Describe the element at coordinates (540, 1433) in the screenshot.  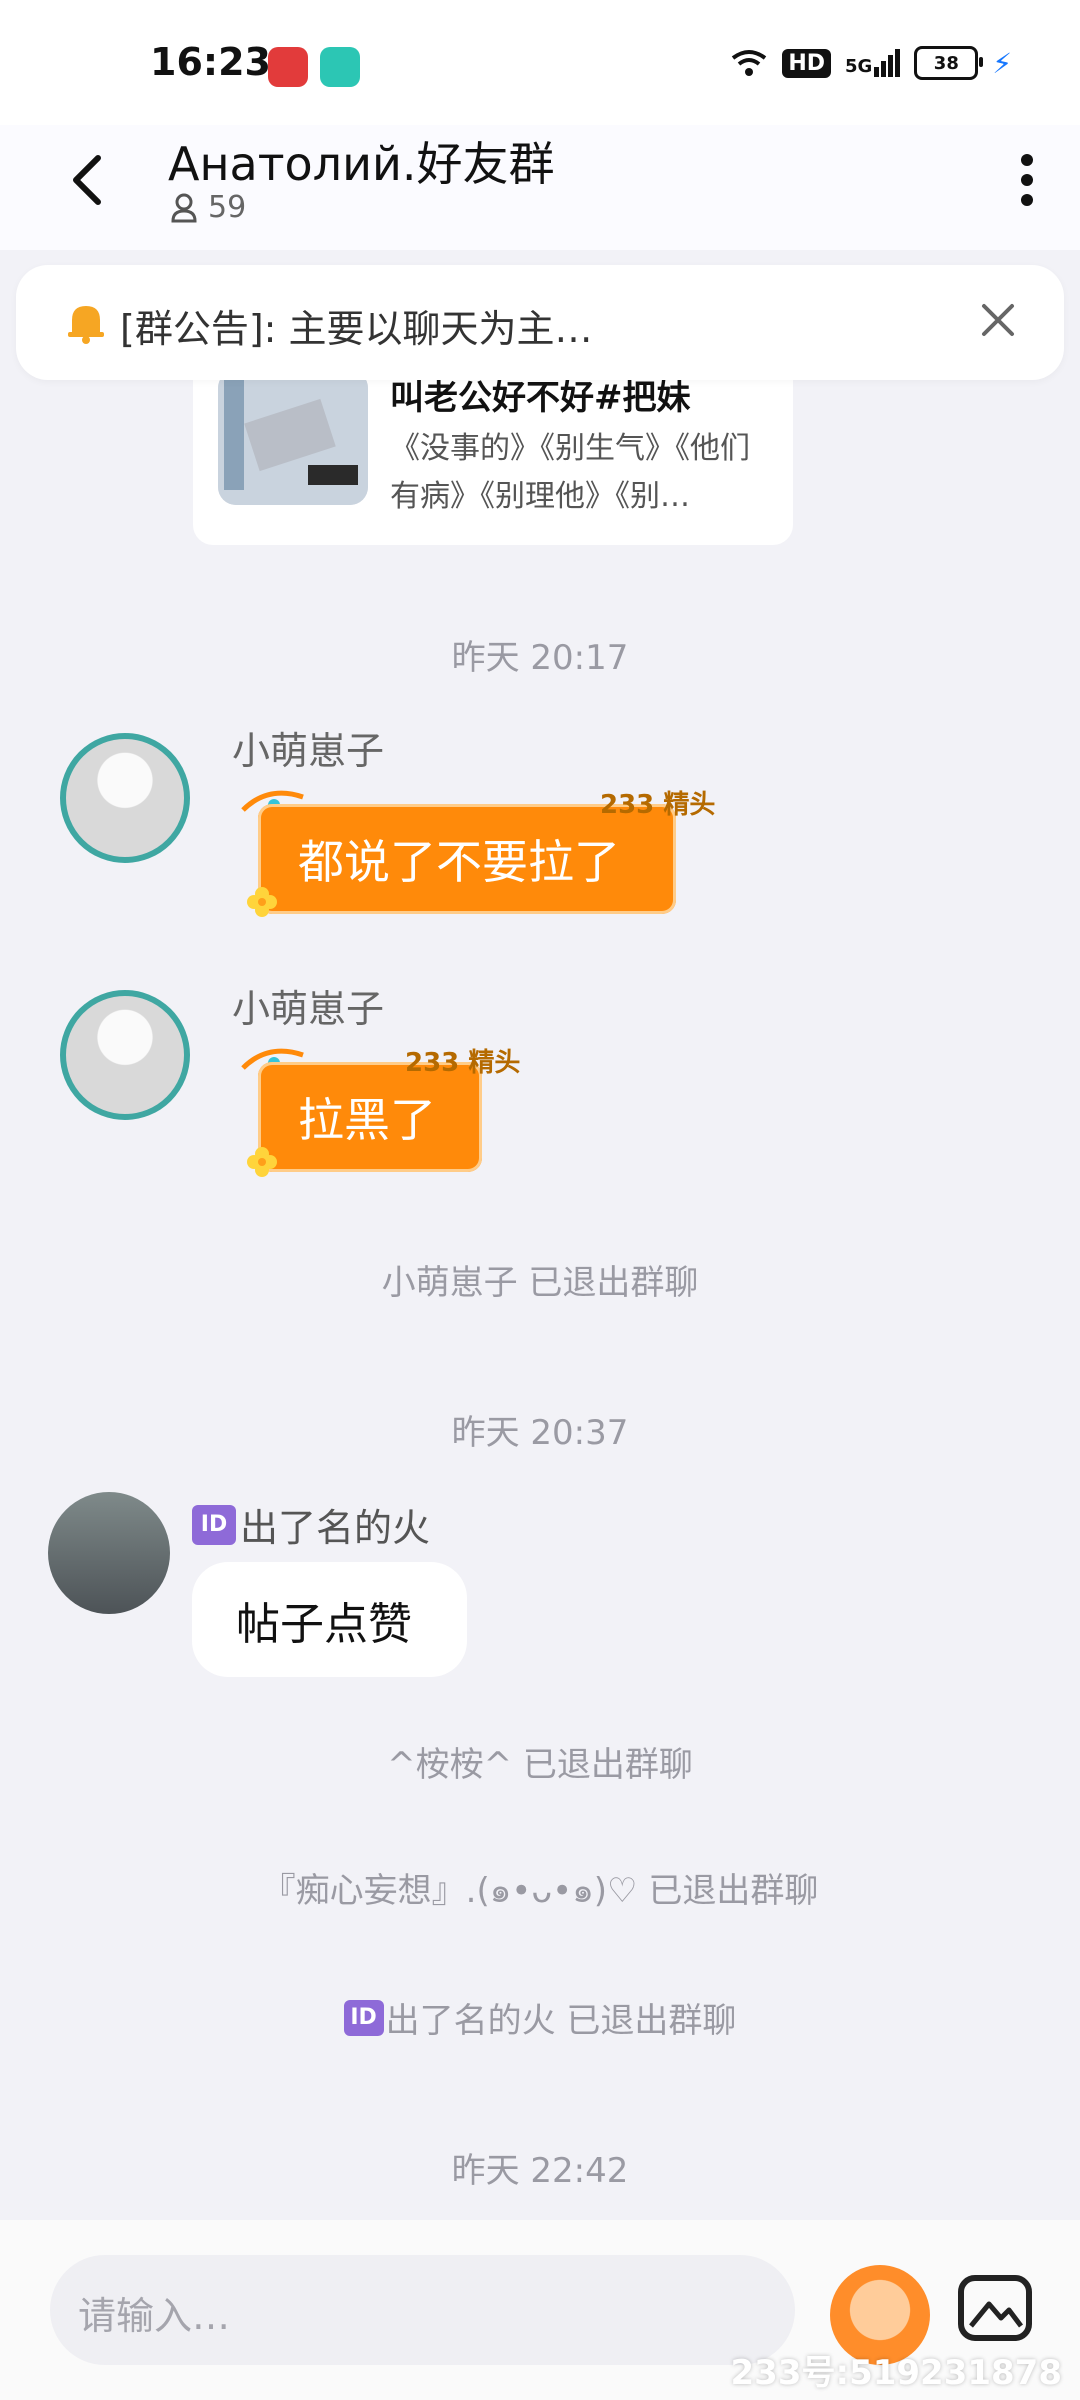
I see `timestamp: 昨天 20:37` at that location.